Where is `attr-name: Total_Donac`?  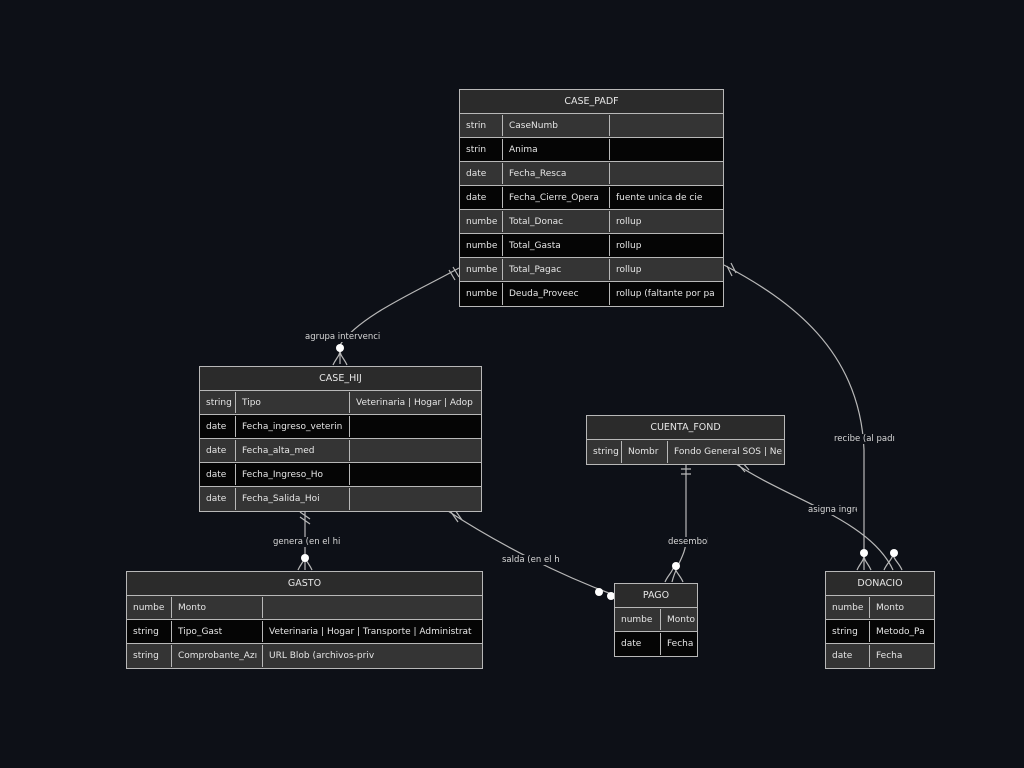
attr-name: Total_Donac is located at coordinates (556, 221).